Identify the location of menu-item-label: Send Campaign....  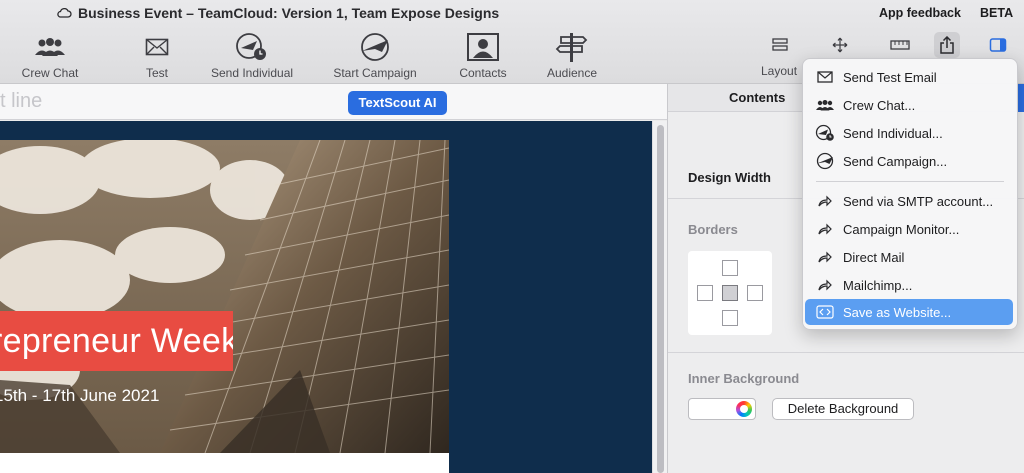
(895, 161).